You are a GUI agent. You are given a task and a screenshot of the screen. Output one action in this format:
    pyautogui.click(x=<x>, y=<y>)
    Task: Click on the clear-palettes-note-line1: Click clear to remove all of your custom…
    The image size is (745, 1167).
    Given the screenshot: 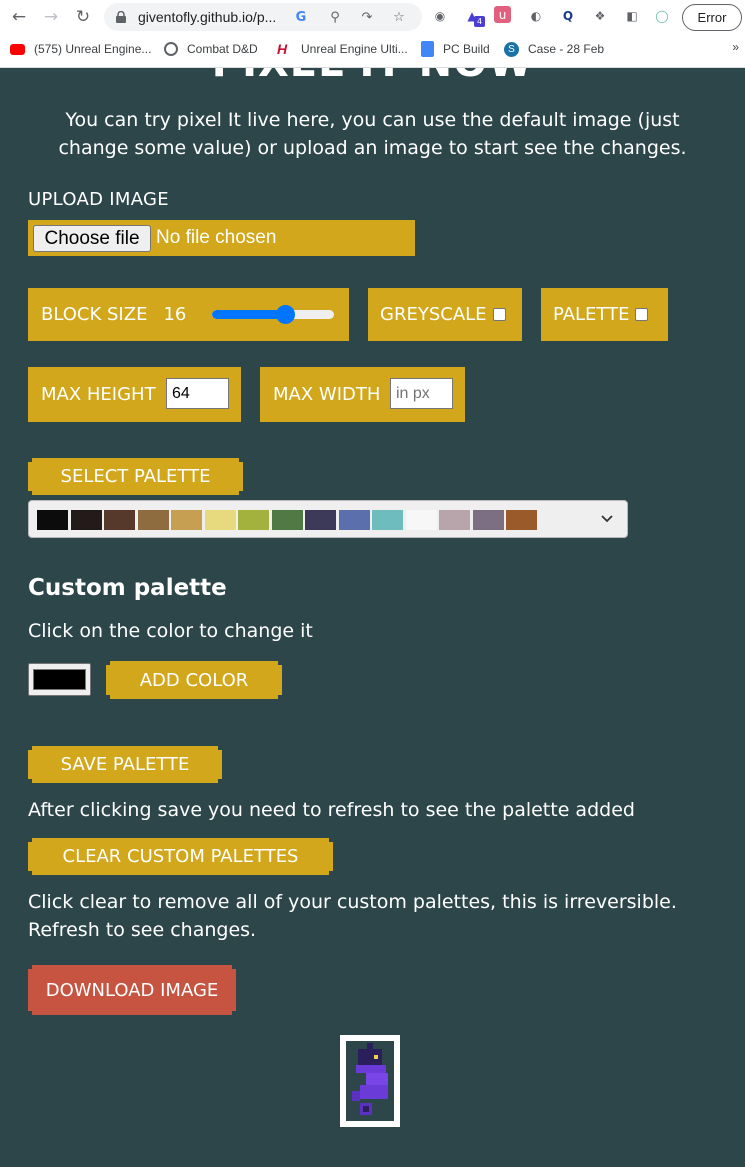 What is the action you would take?
    pyautogui.click(x=352, y=902)
    